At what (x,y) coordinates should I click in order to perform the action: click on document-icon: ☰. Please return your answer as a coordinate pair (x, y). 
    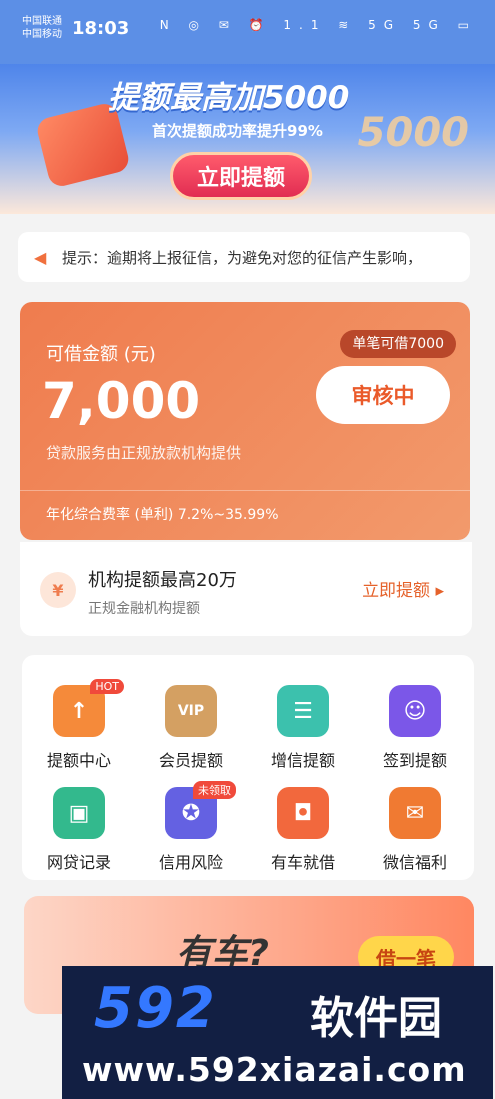
    Looking at the image, I should click on (303, 711).